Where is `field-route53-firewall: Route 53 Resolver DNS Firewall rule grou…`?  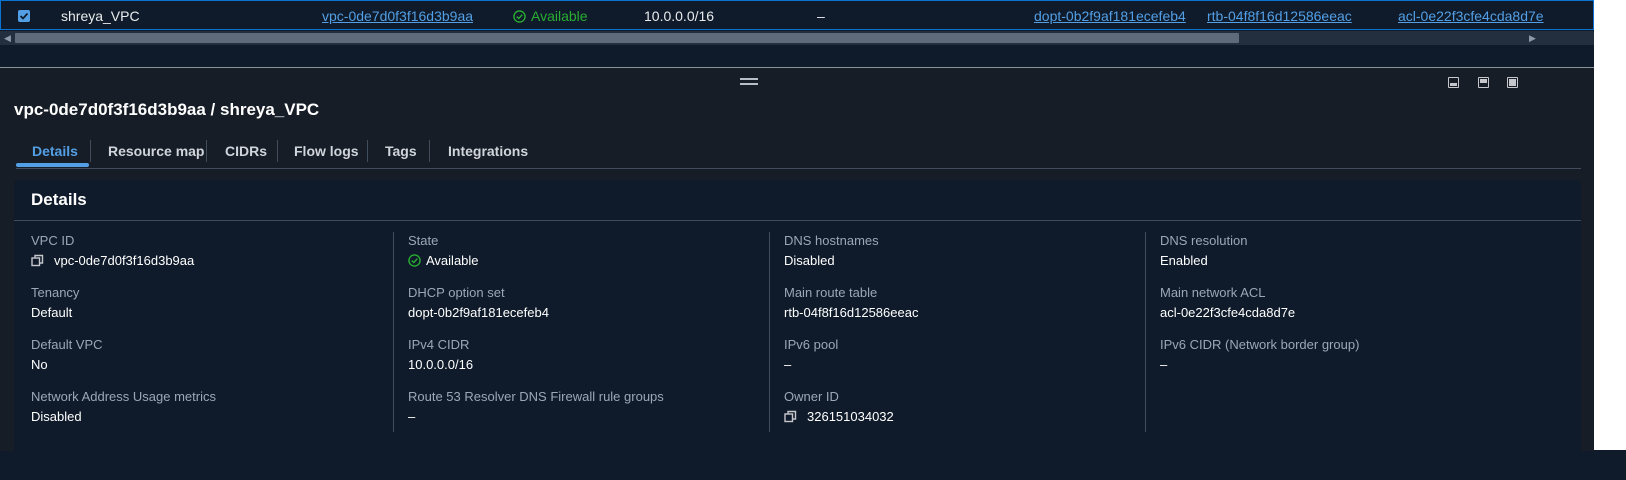 field-route53-firewall: Route 53 Resolver DNS Firewall rule grou… is located at coordinates (536, 406).